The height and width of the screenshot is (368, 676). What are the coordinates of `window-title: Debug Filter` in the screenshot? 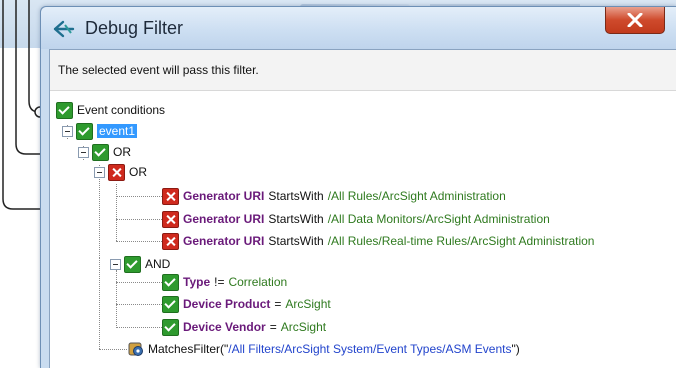 It's located at (134, 28).